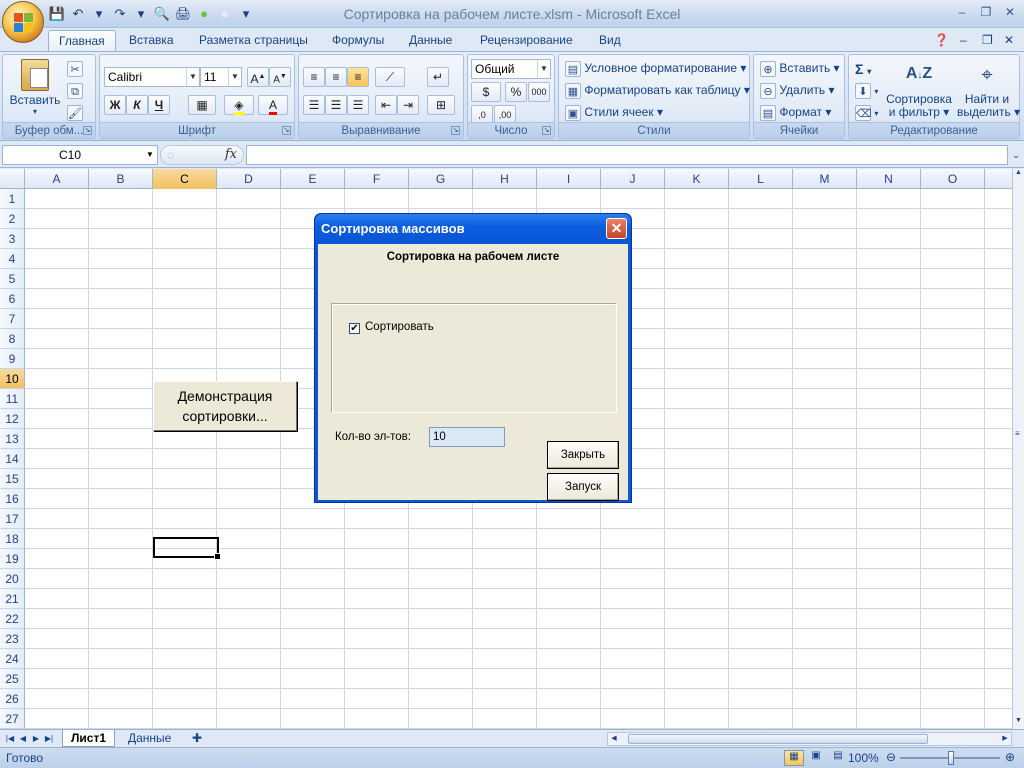  What do you see at coordinates (12, 639) in the screenshot?
I see `row-header: 23` at bounding box center [12, 639].